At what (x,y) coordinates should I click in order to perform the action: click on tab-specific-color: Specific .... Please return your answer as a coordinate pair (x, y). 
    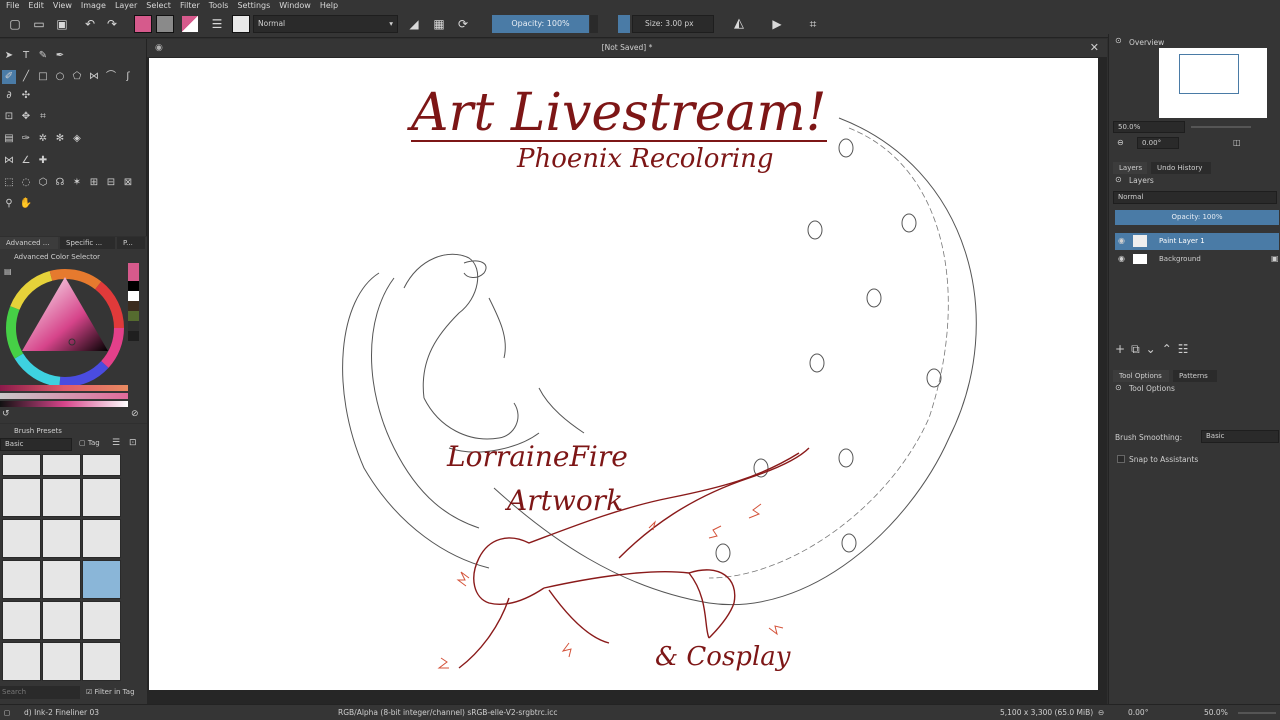
    Looking at the image, I should click on (87, 243).